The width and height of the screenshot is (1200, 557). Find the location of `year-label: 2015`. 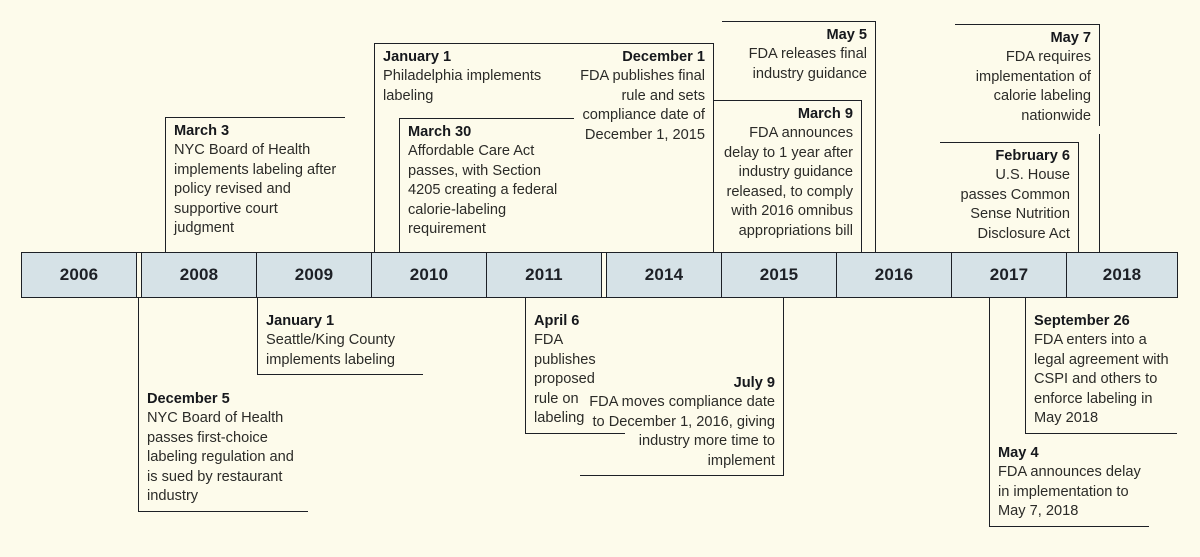

year-label: 2015 is located at coordinates (779, 274).